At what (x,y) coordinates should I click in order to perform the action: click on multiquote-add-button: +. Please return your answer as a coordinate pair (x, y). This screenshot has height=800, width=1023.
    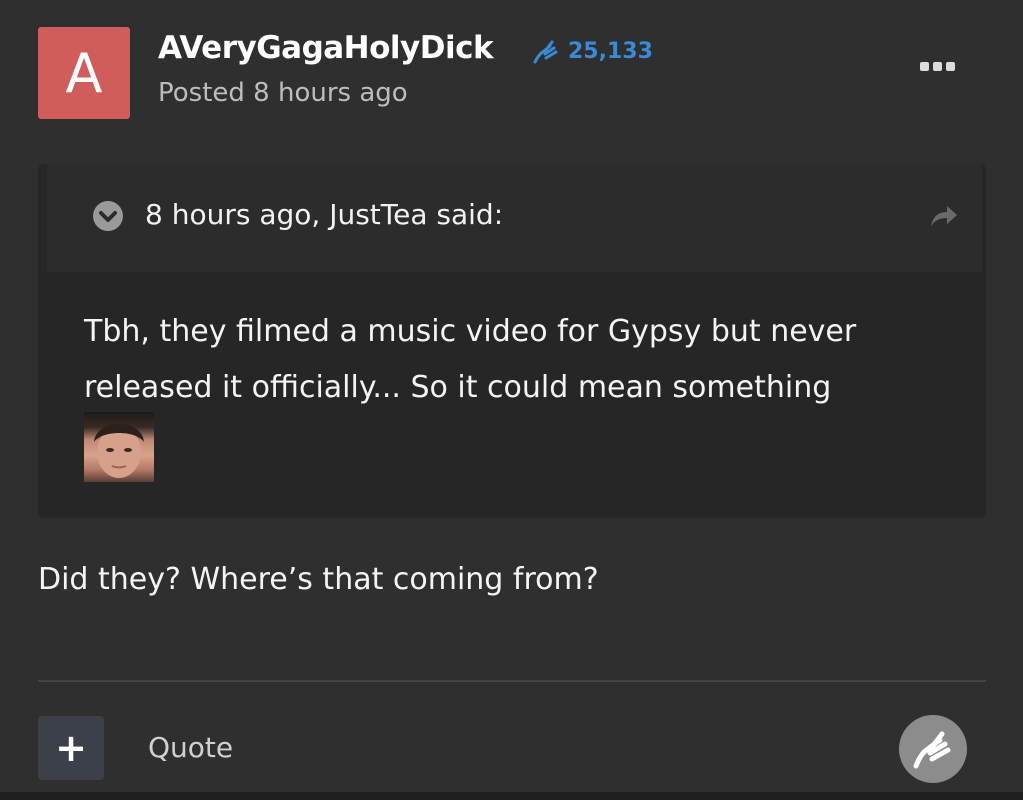
    Looking at the image, I should click on (71, 748).